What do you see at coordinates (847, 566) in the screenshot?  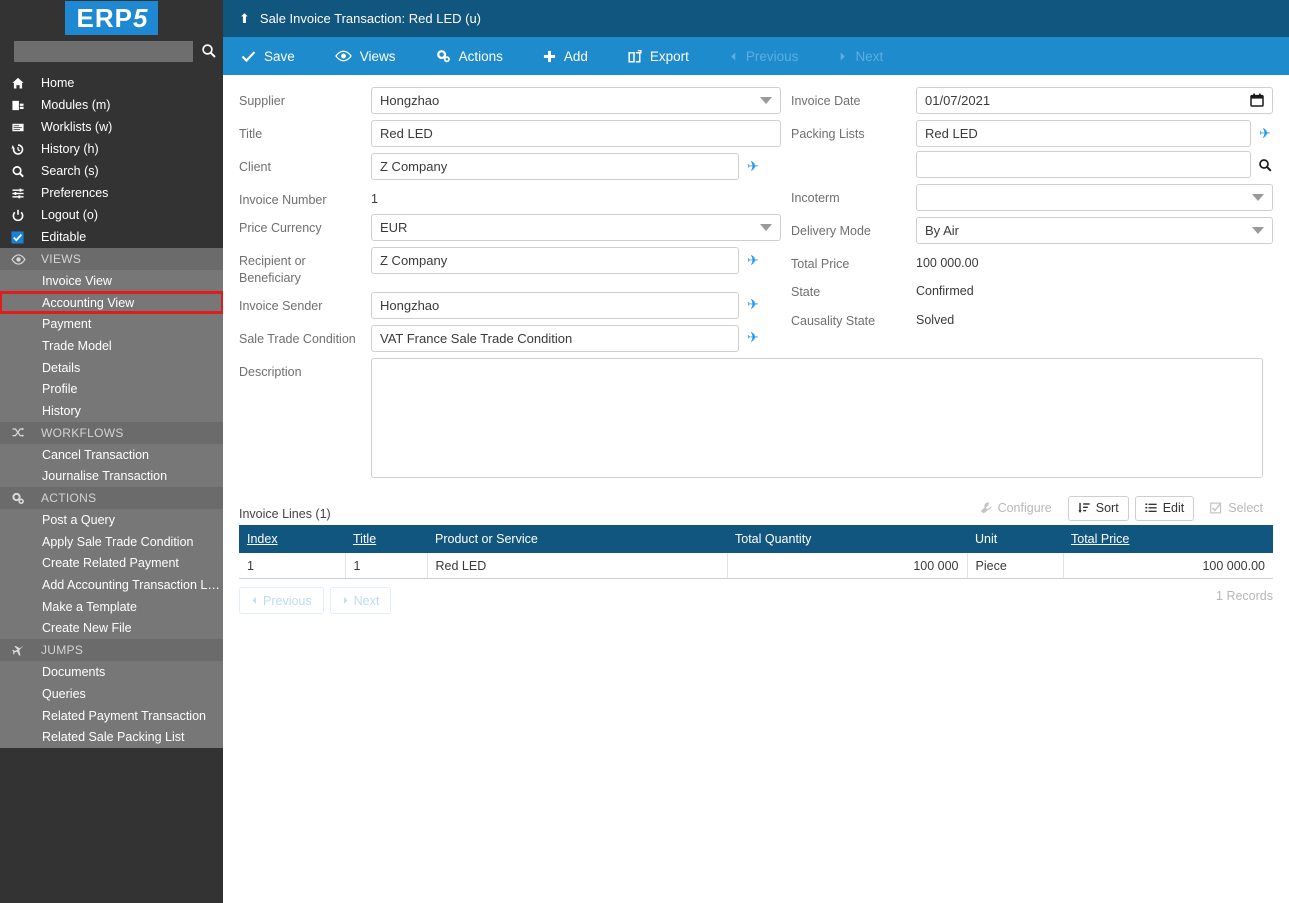 I see `cell-quantity: 100 000` at bounding box center [847, 566].